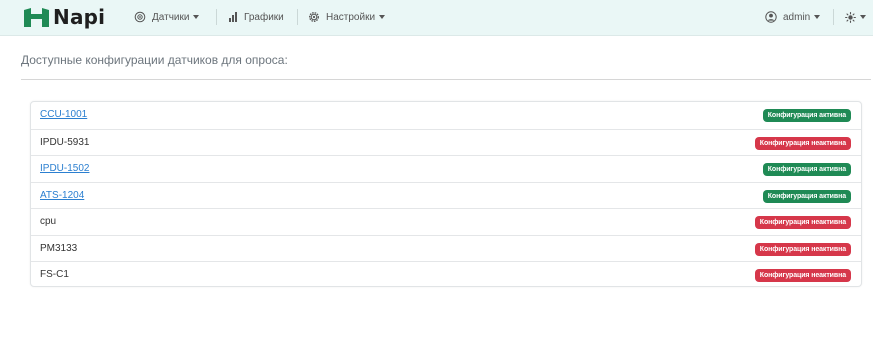 The height and width of the screenshot is (353, 873). I want to click on nav-charts-label: Графики, so click(264, 17).